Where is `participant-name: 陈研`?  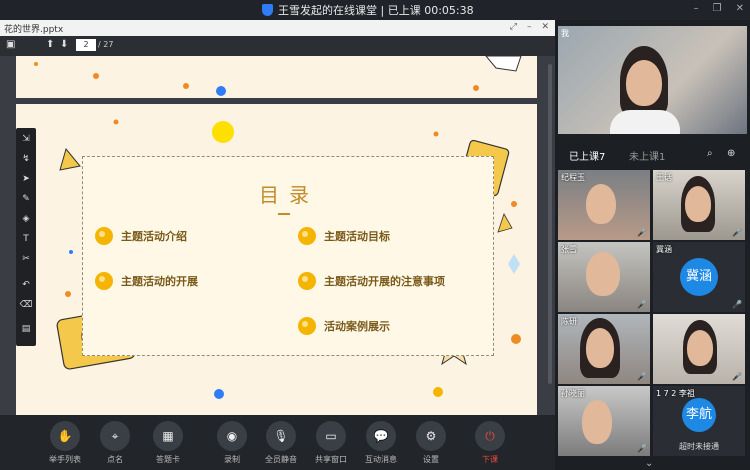 participant-name: 陈研 is located at coordinates (569, 321).